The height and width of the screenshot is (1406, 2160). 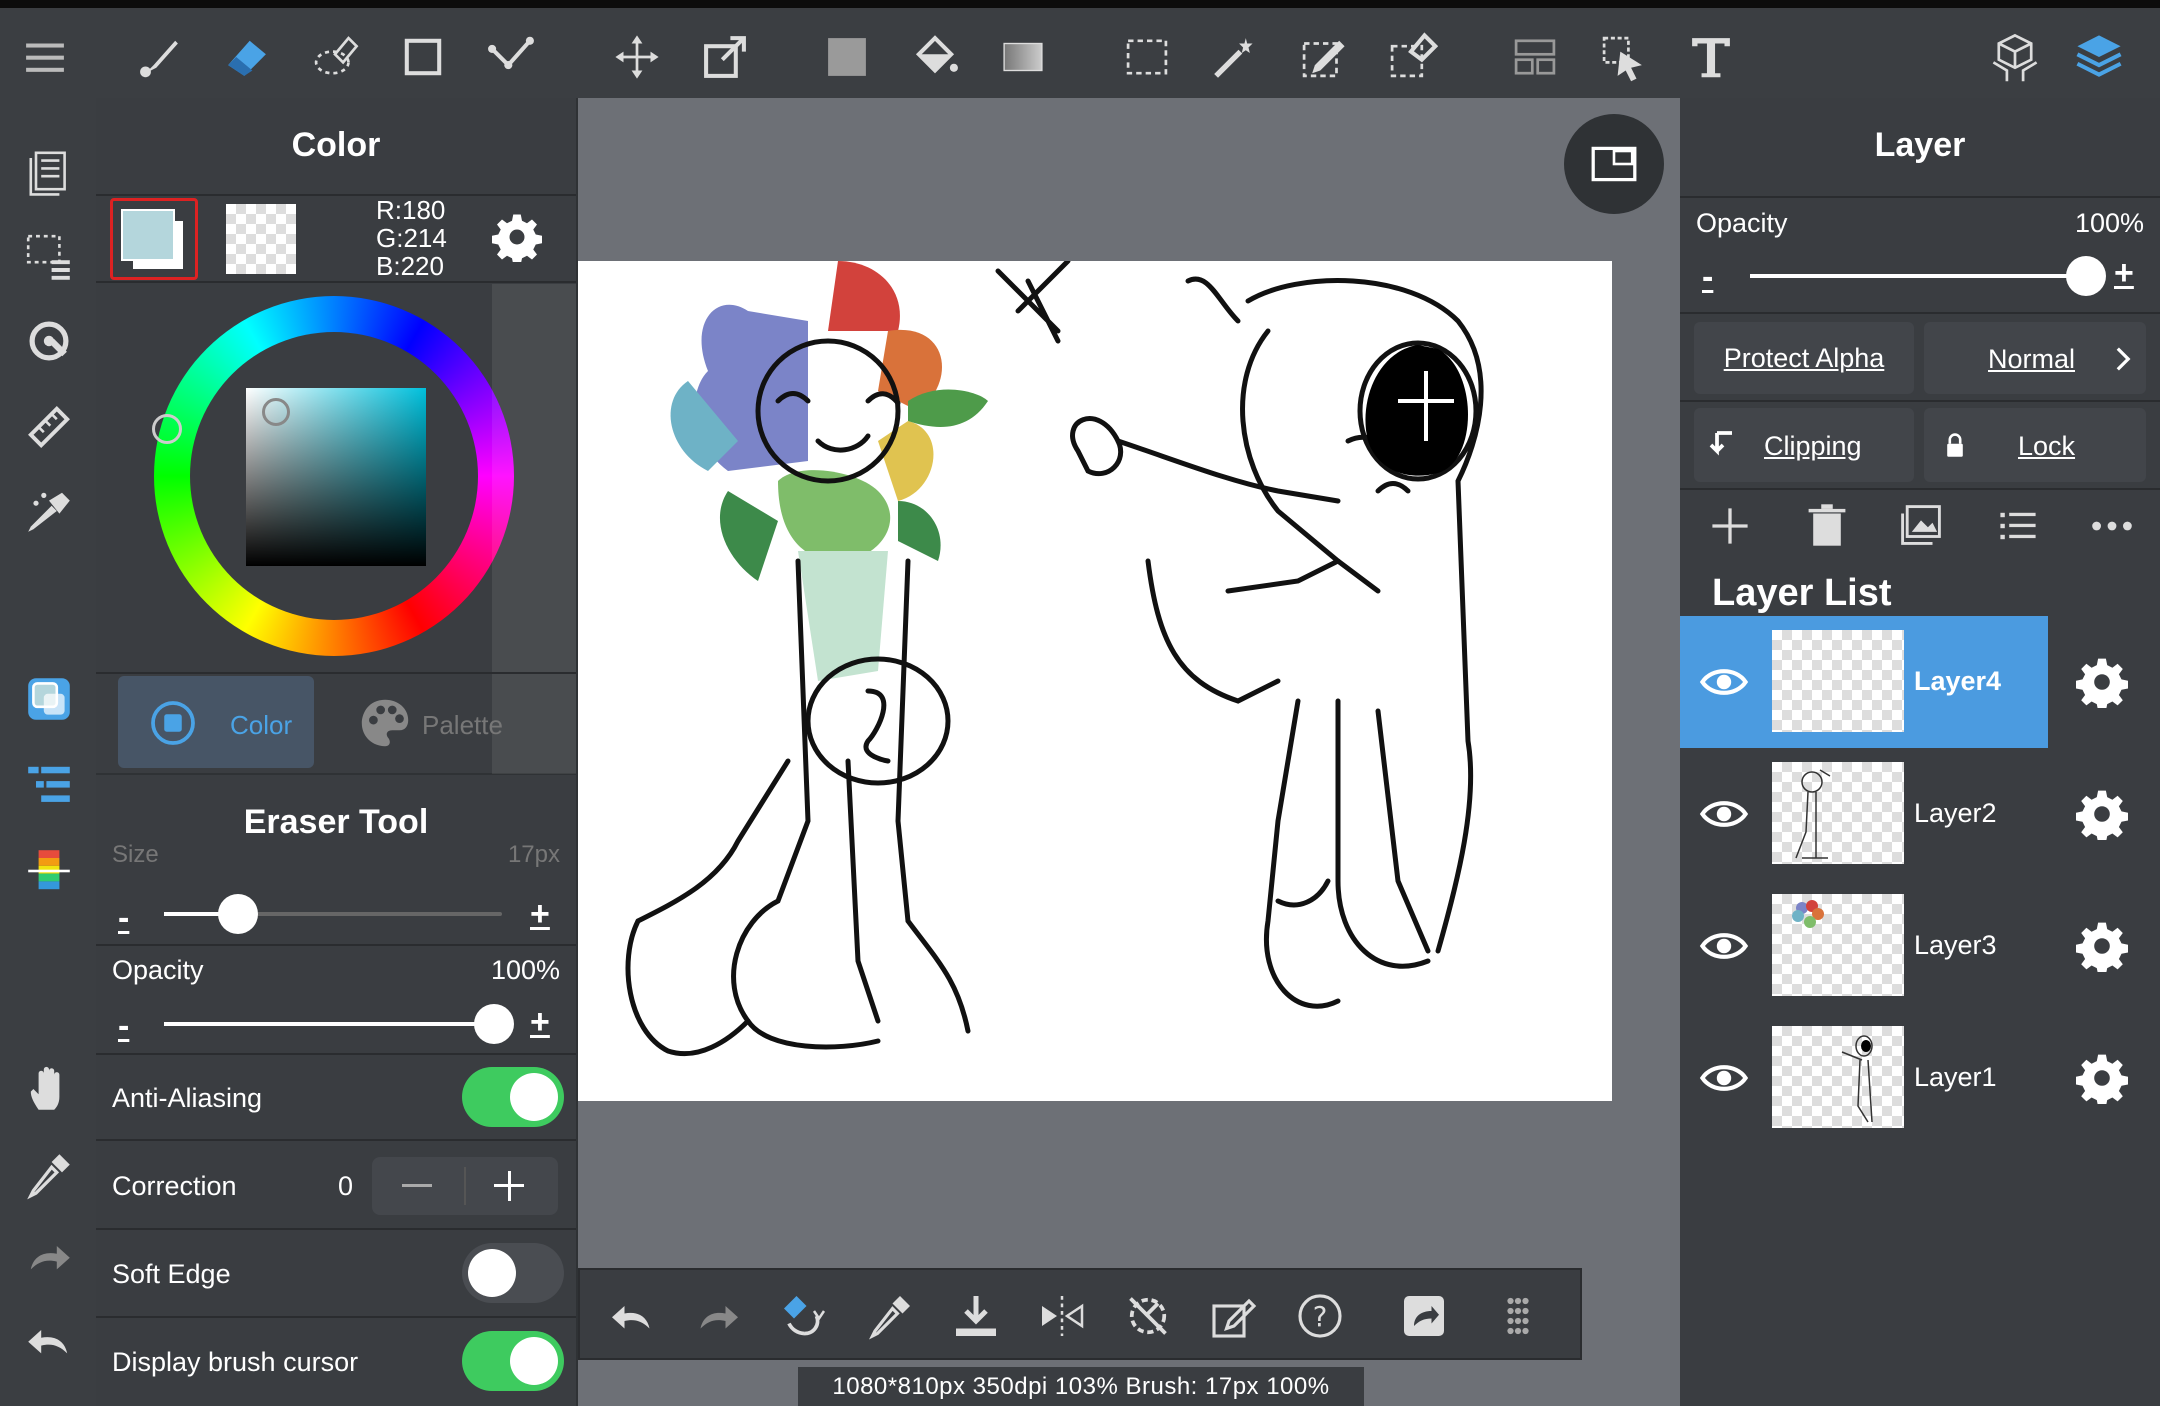 What do you see at coordinates (49, 1343) in the screenshot?
I see `undo-icon` at bounding box center [49, 1343].